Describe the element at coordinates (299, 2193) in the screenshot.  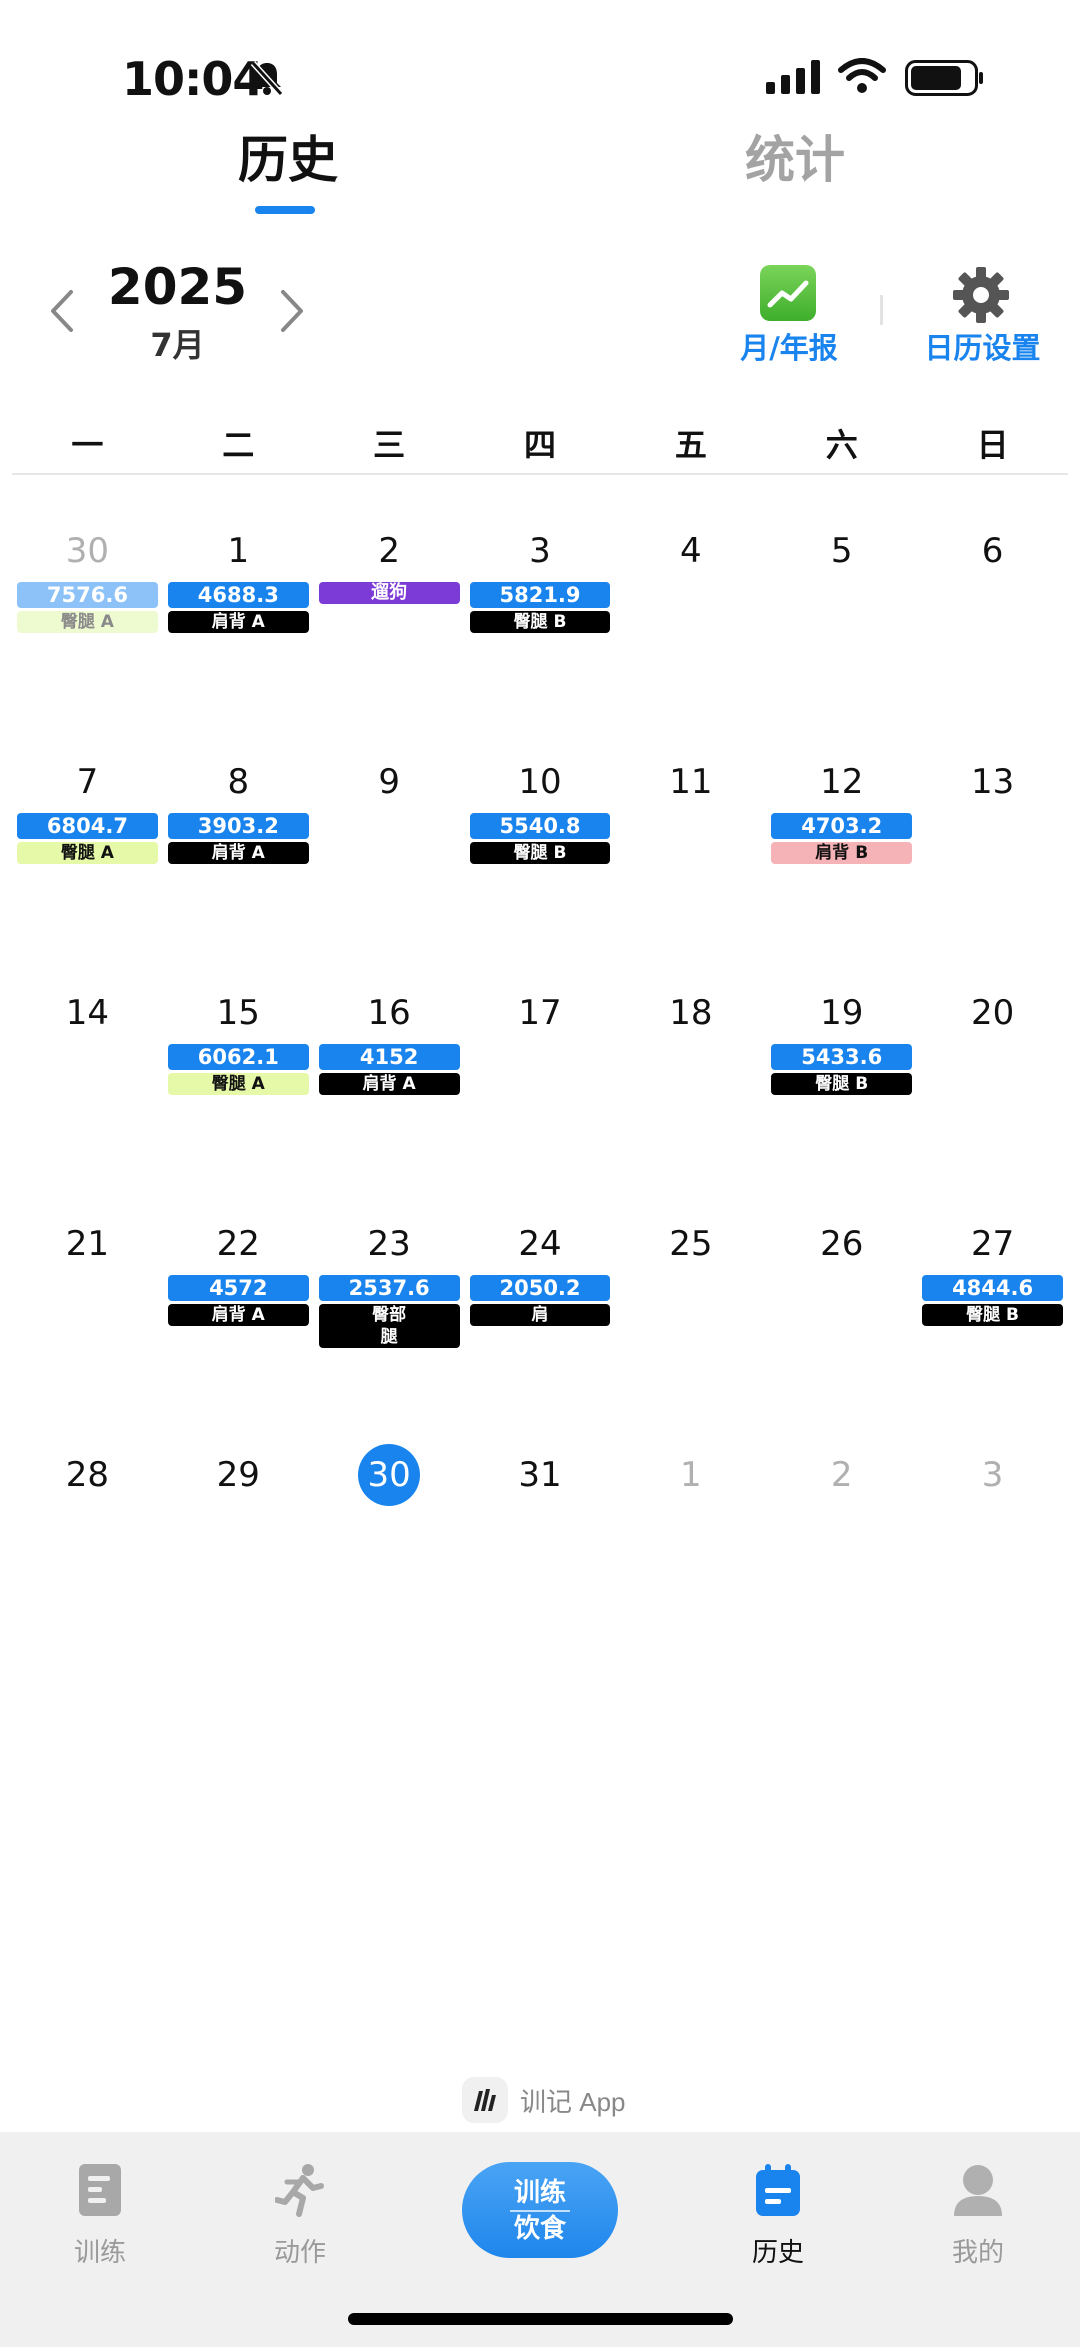
I see `runner-icon` at that location.